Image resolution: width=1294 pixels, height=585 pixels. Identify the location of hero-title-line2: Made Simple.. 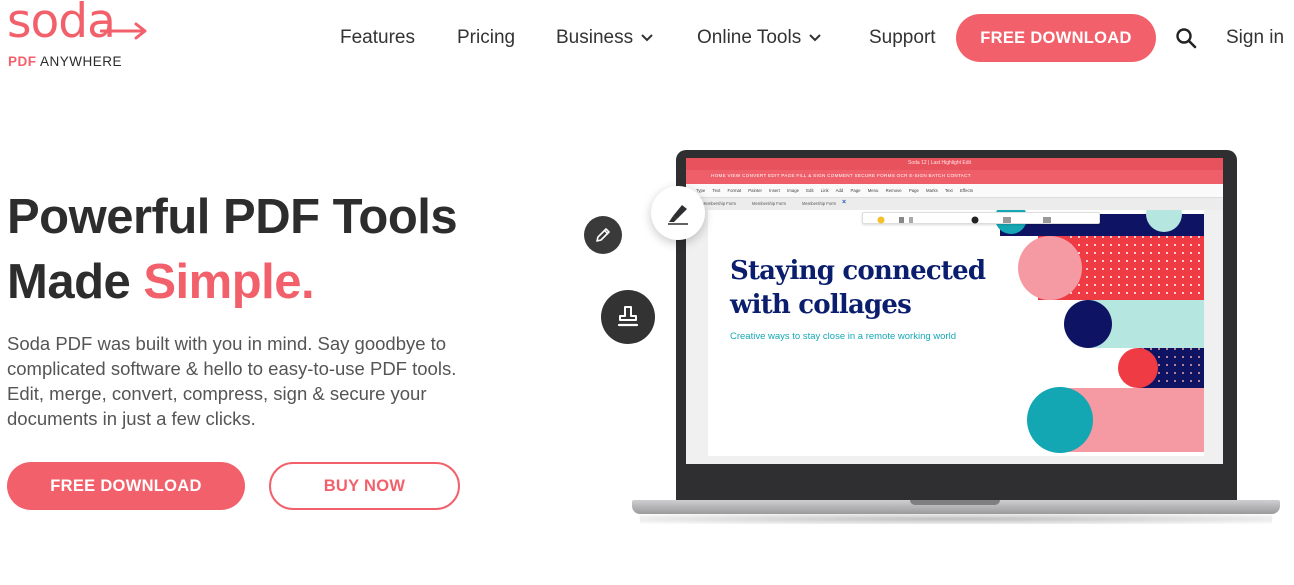
(161, 282).